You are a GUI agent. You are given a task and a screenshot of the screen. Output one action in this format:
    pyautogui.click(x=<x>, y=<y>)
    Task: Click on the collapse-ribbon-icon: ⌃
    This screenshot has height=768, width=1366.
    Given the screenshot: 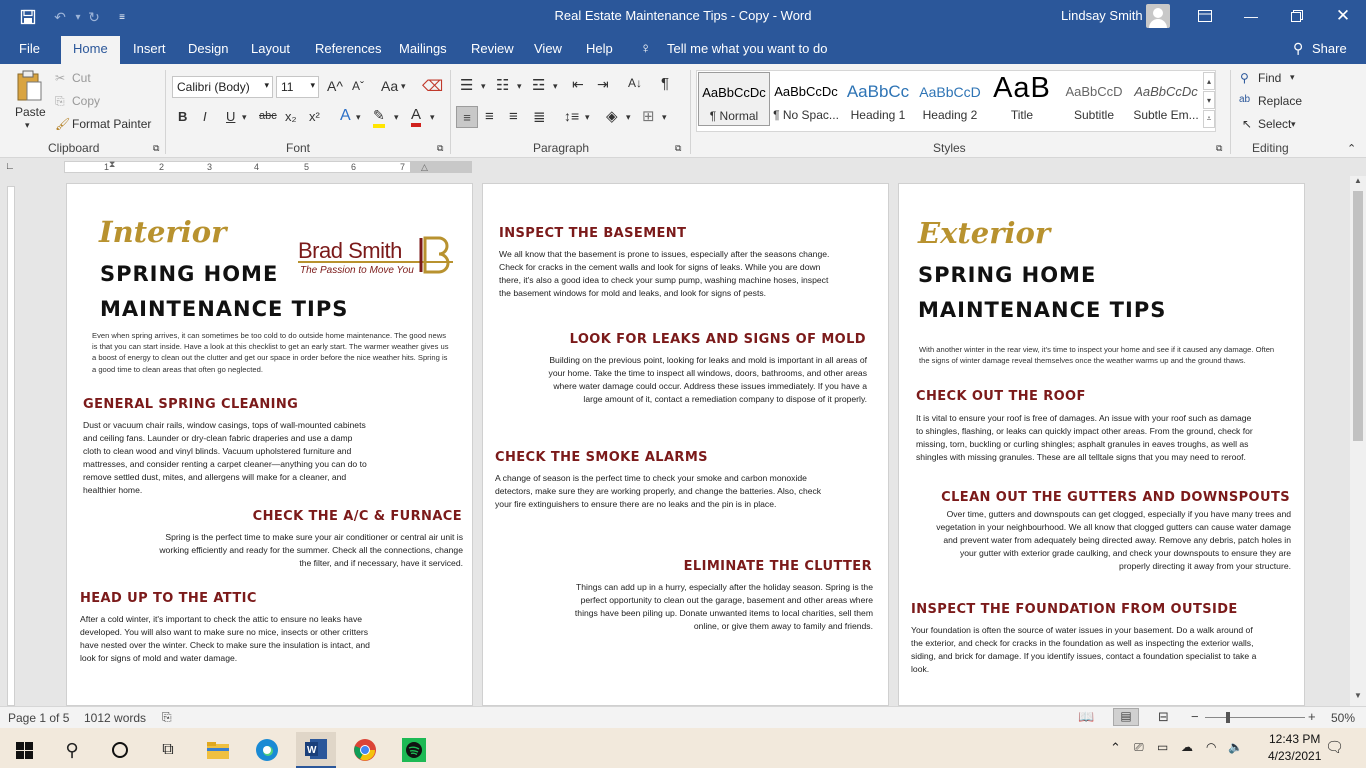 What is the action you would take?
    pyautogui.click(x=1351, y=148)
    